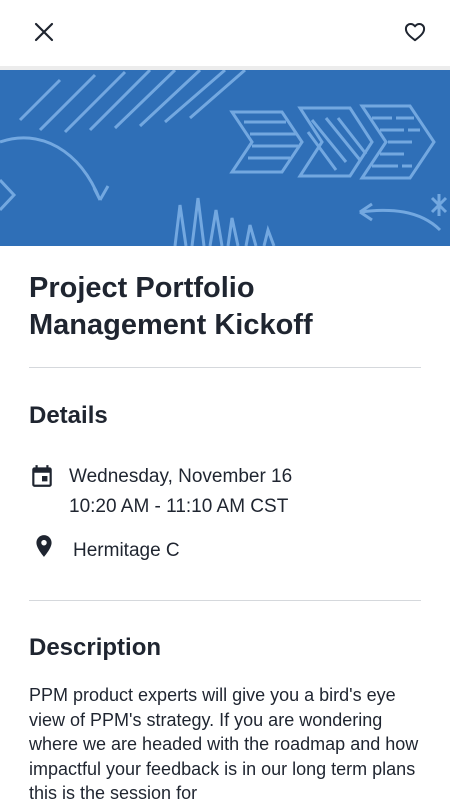 This screenshot has width=450, height=806. I want to click on event-date: Wednesday, November 16, so click(181, 476).